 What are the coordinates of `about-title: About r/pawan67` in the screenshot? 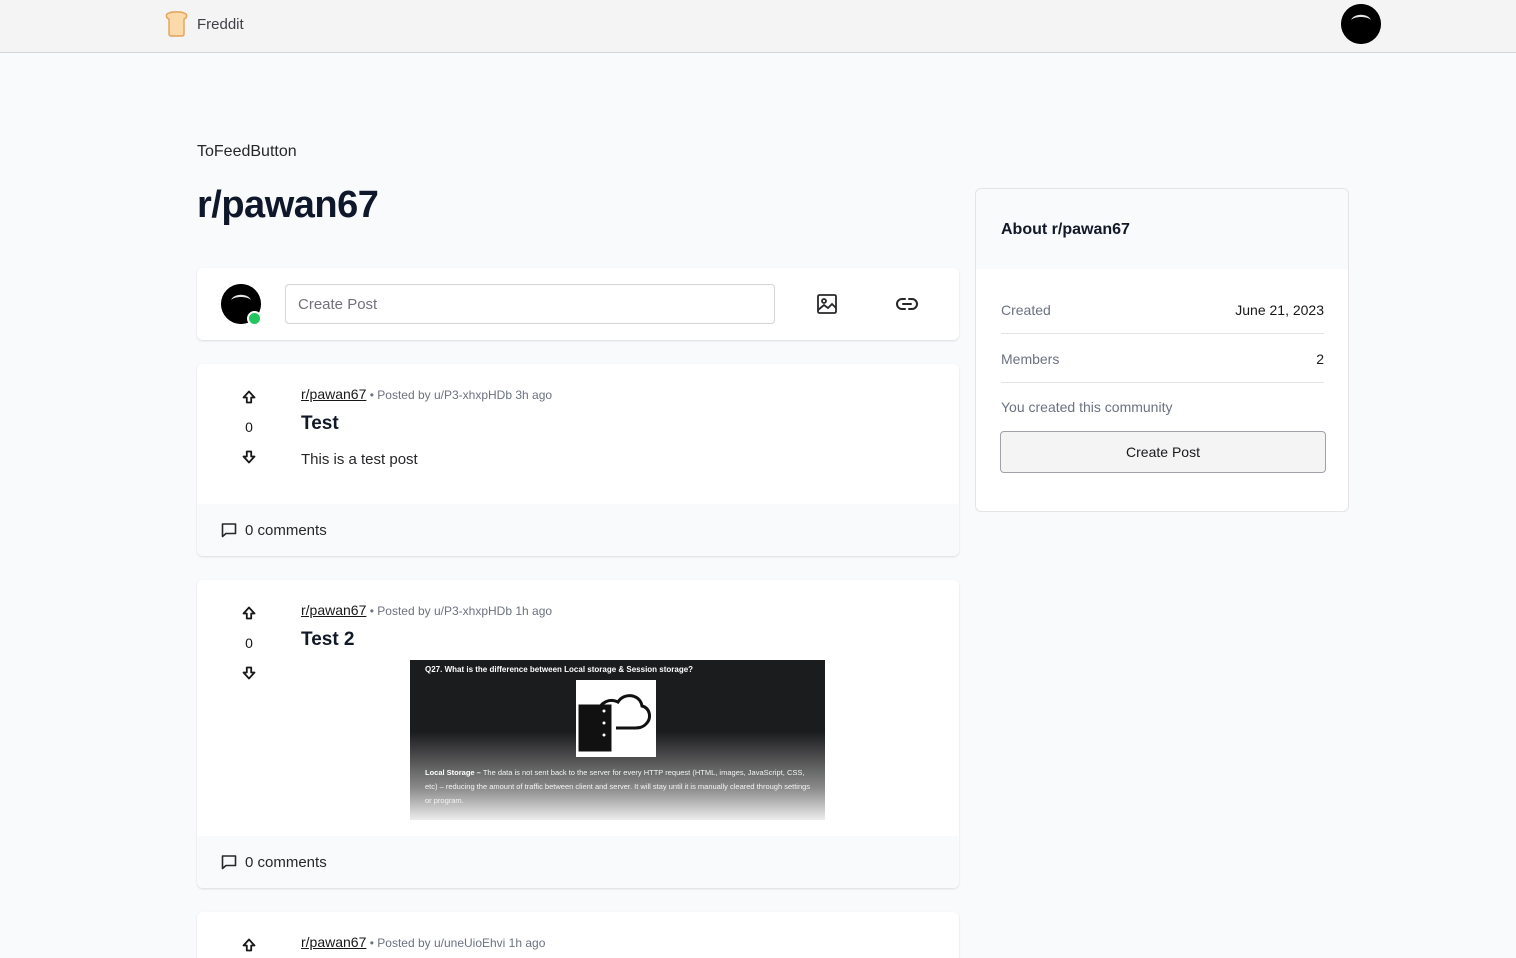 It's located at (1162, 229).